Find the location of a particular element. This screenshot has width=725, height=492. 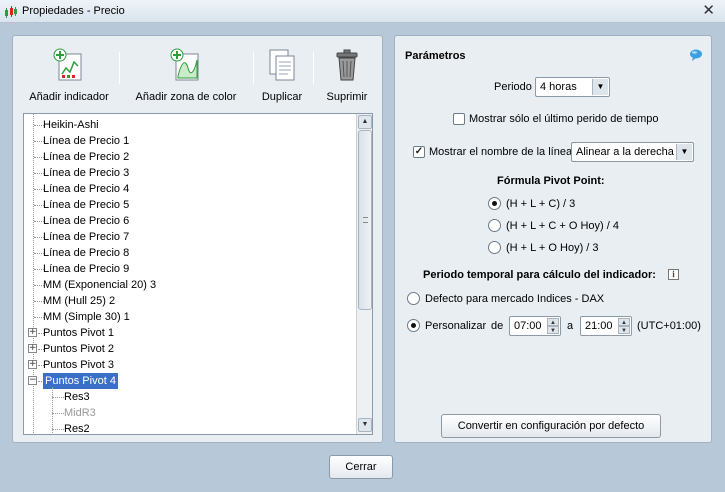

tree-item-label: MidR3 is located at coordinates (80, 413).